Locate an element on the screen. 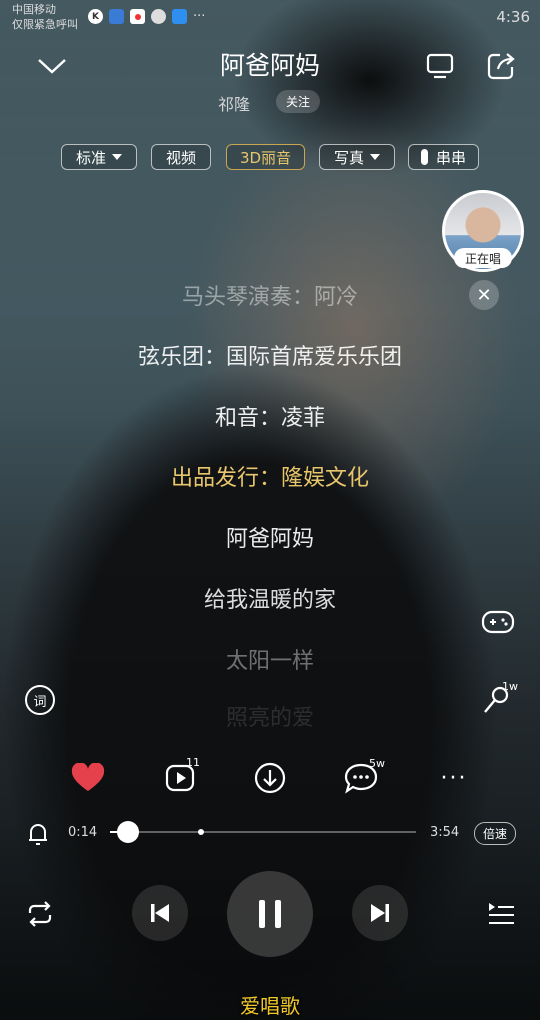 The image size is (540, 1020). sound-3d-label: 3D丽音 is located at coordinates (265, 157).